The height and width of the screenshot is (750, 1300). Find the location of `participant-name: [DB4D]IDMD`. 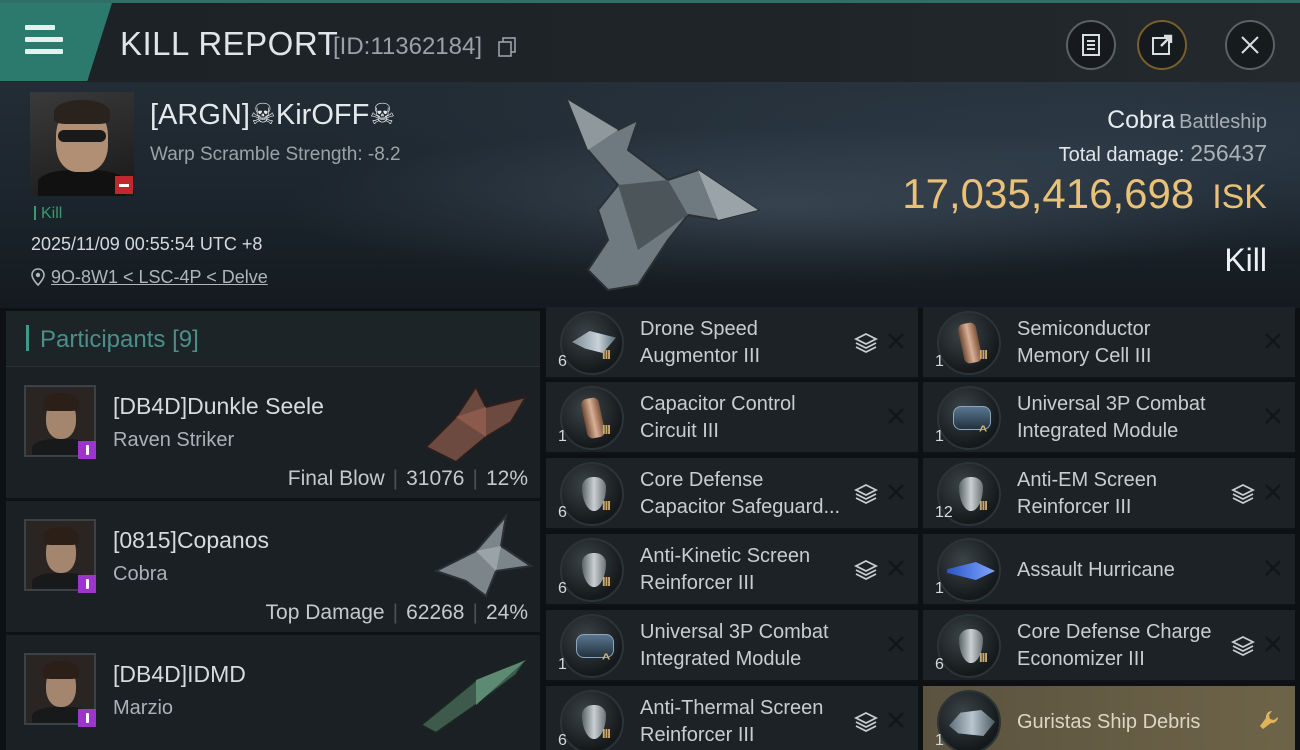

participant-name: [DB4D]IDMD is located at coordinates (179, 674).